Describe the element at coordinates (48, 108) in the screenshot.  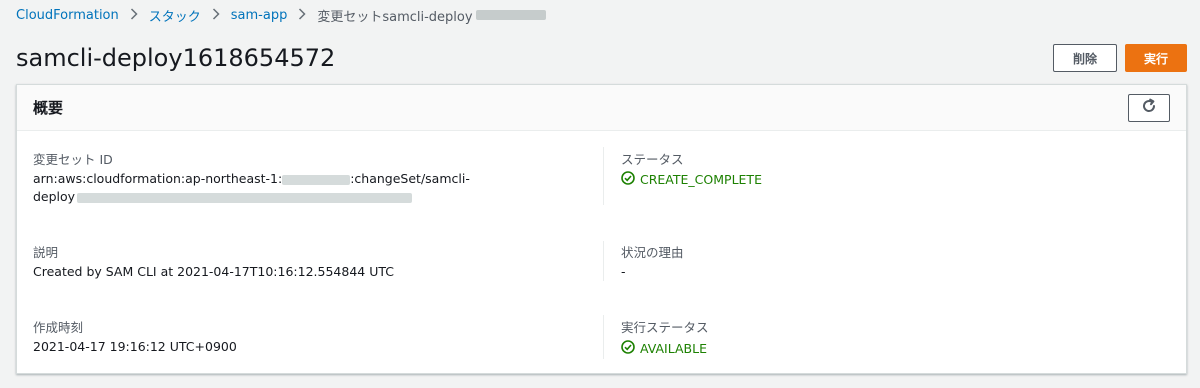
I see `overview-title: 概要` at that location.